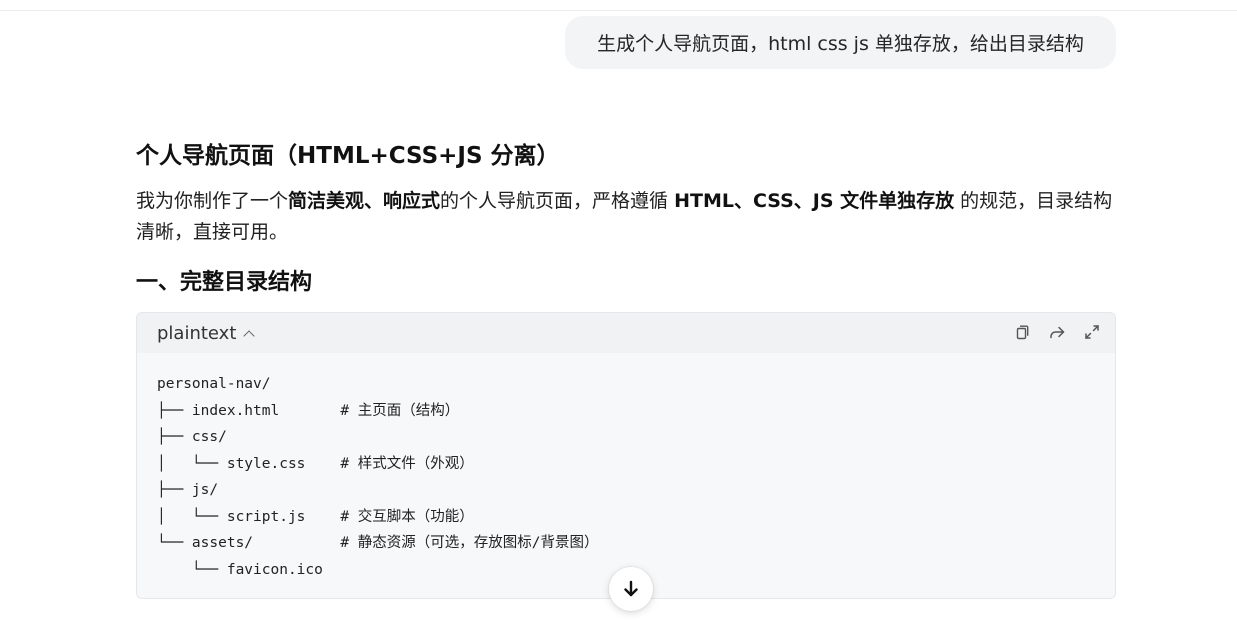  I want to click on scroll-to-bottom-button, so click(631, 589).